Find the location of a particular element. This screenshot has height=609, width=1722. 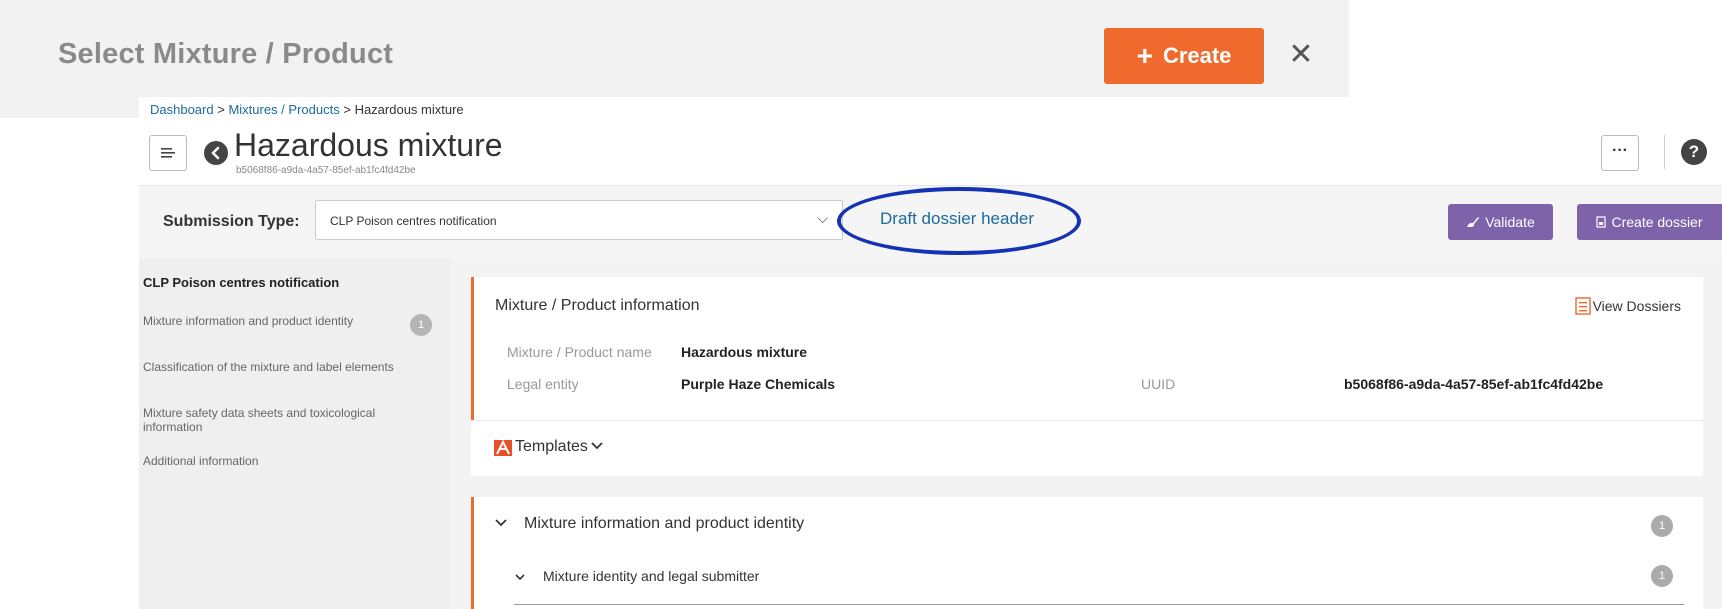

templates-icon is located at coordinates (503, 447).